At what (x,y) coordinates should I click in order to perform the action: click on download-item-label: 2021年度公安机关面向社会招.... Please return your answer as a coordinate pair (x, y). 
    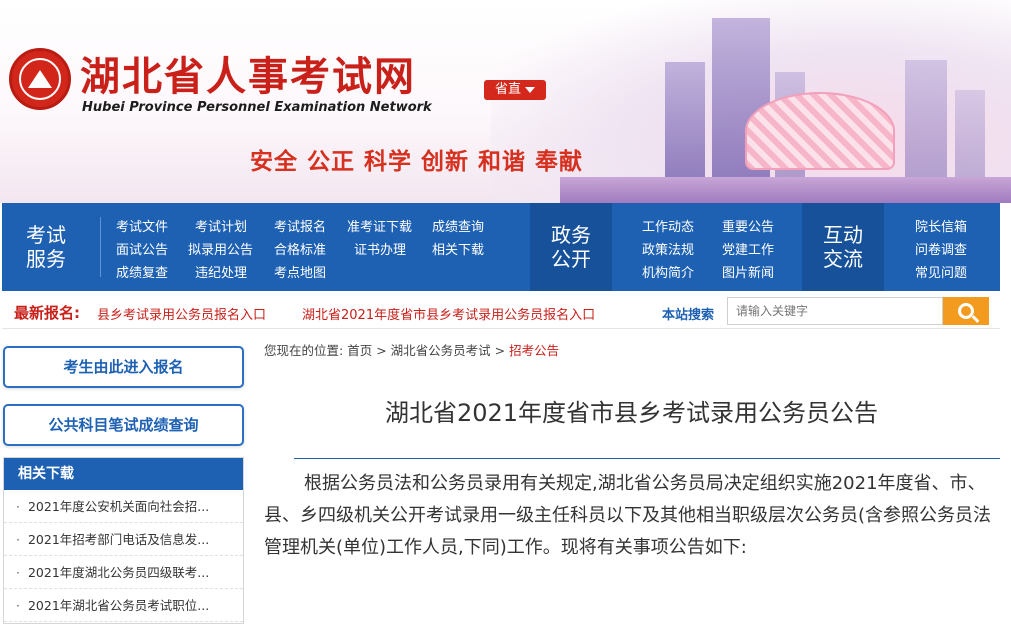
    Looking at the image, I should click on (118, 506).